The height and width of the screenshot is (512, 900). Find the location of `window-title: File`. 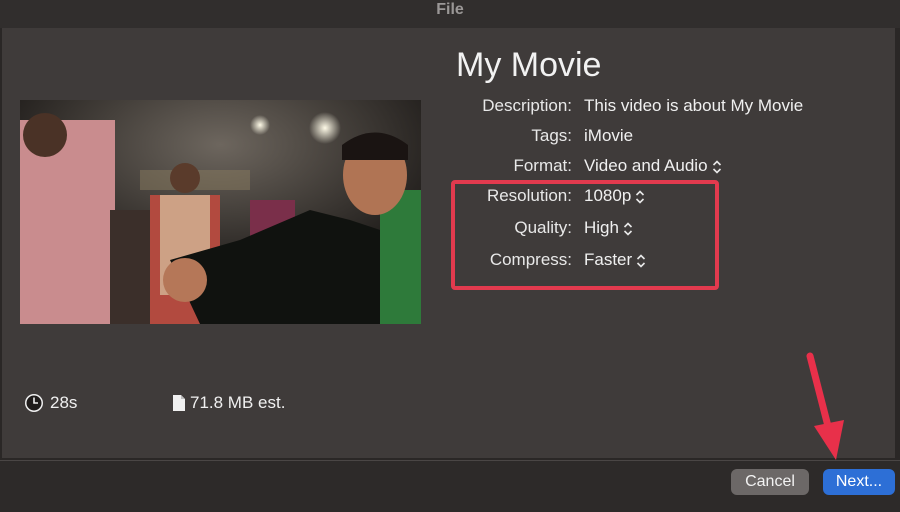

window-title: File is located at coordinates (450, 9).